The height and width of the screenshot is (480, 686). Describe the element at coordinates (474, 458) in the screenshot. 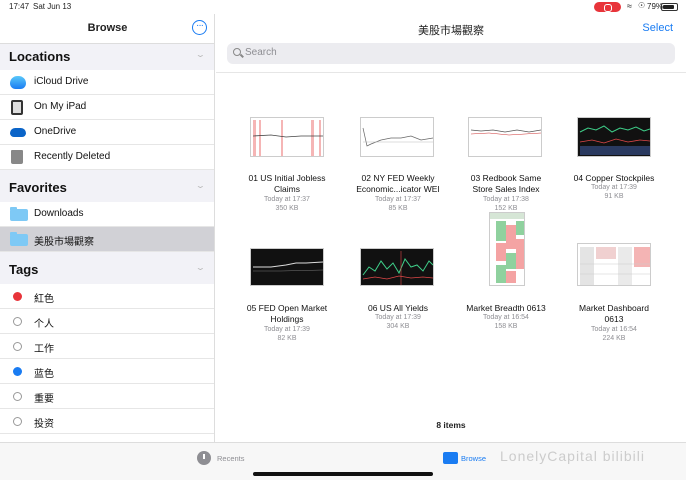

I see `tab-label: Browse` at that location.